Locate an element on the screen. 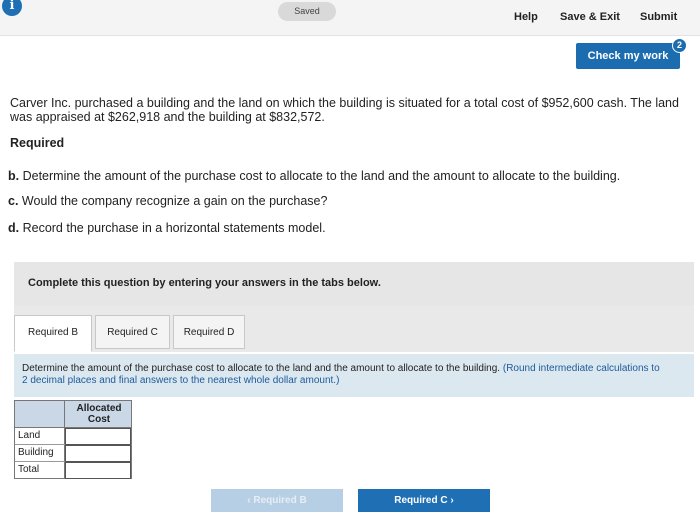  total-cost-input is located at coordinates (98, 470).